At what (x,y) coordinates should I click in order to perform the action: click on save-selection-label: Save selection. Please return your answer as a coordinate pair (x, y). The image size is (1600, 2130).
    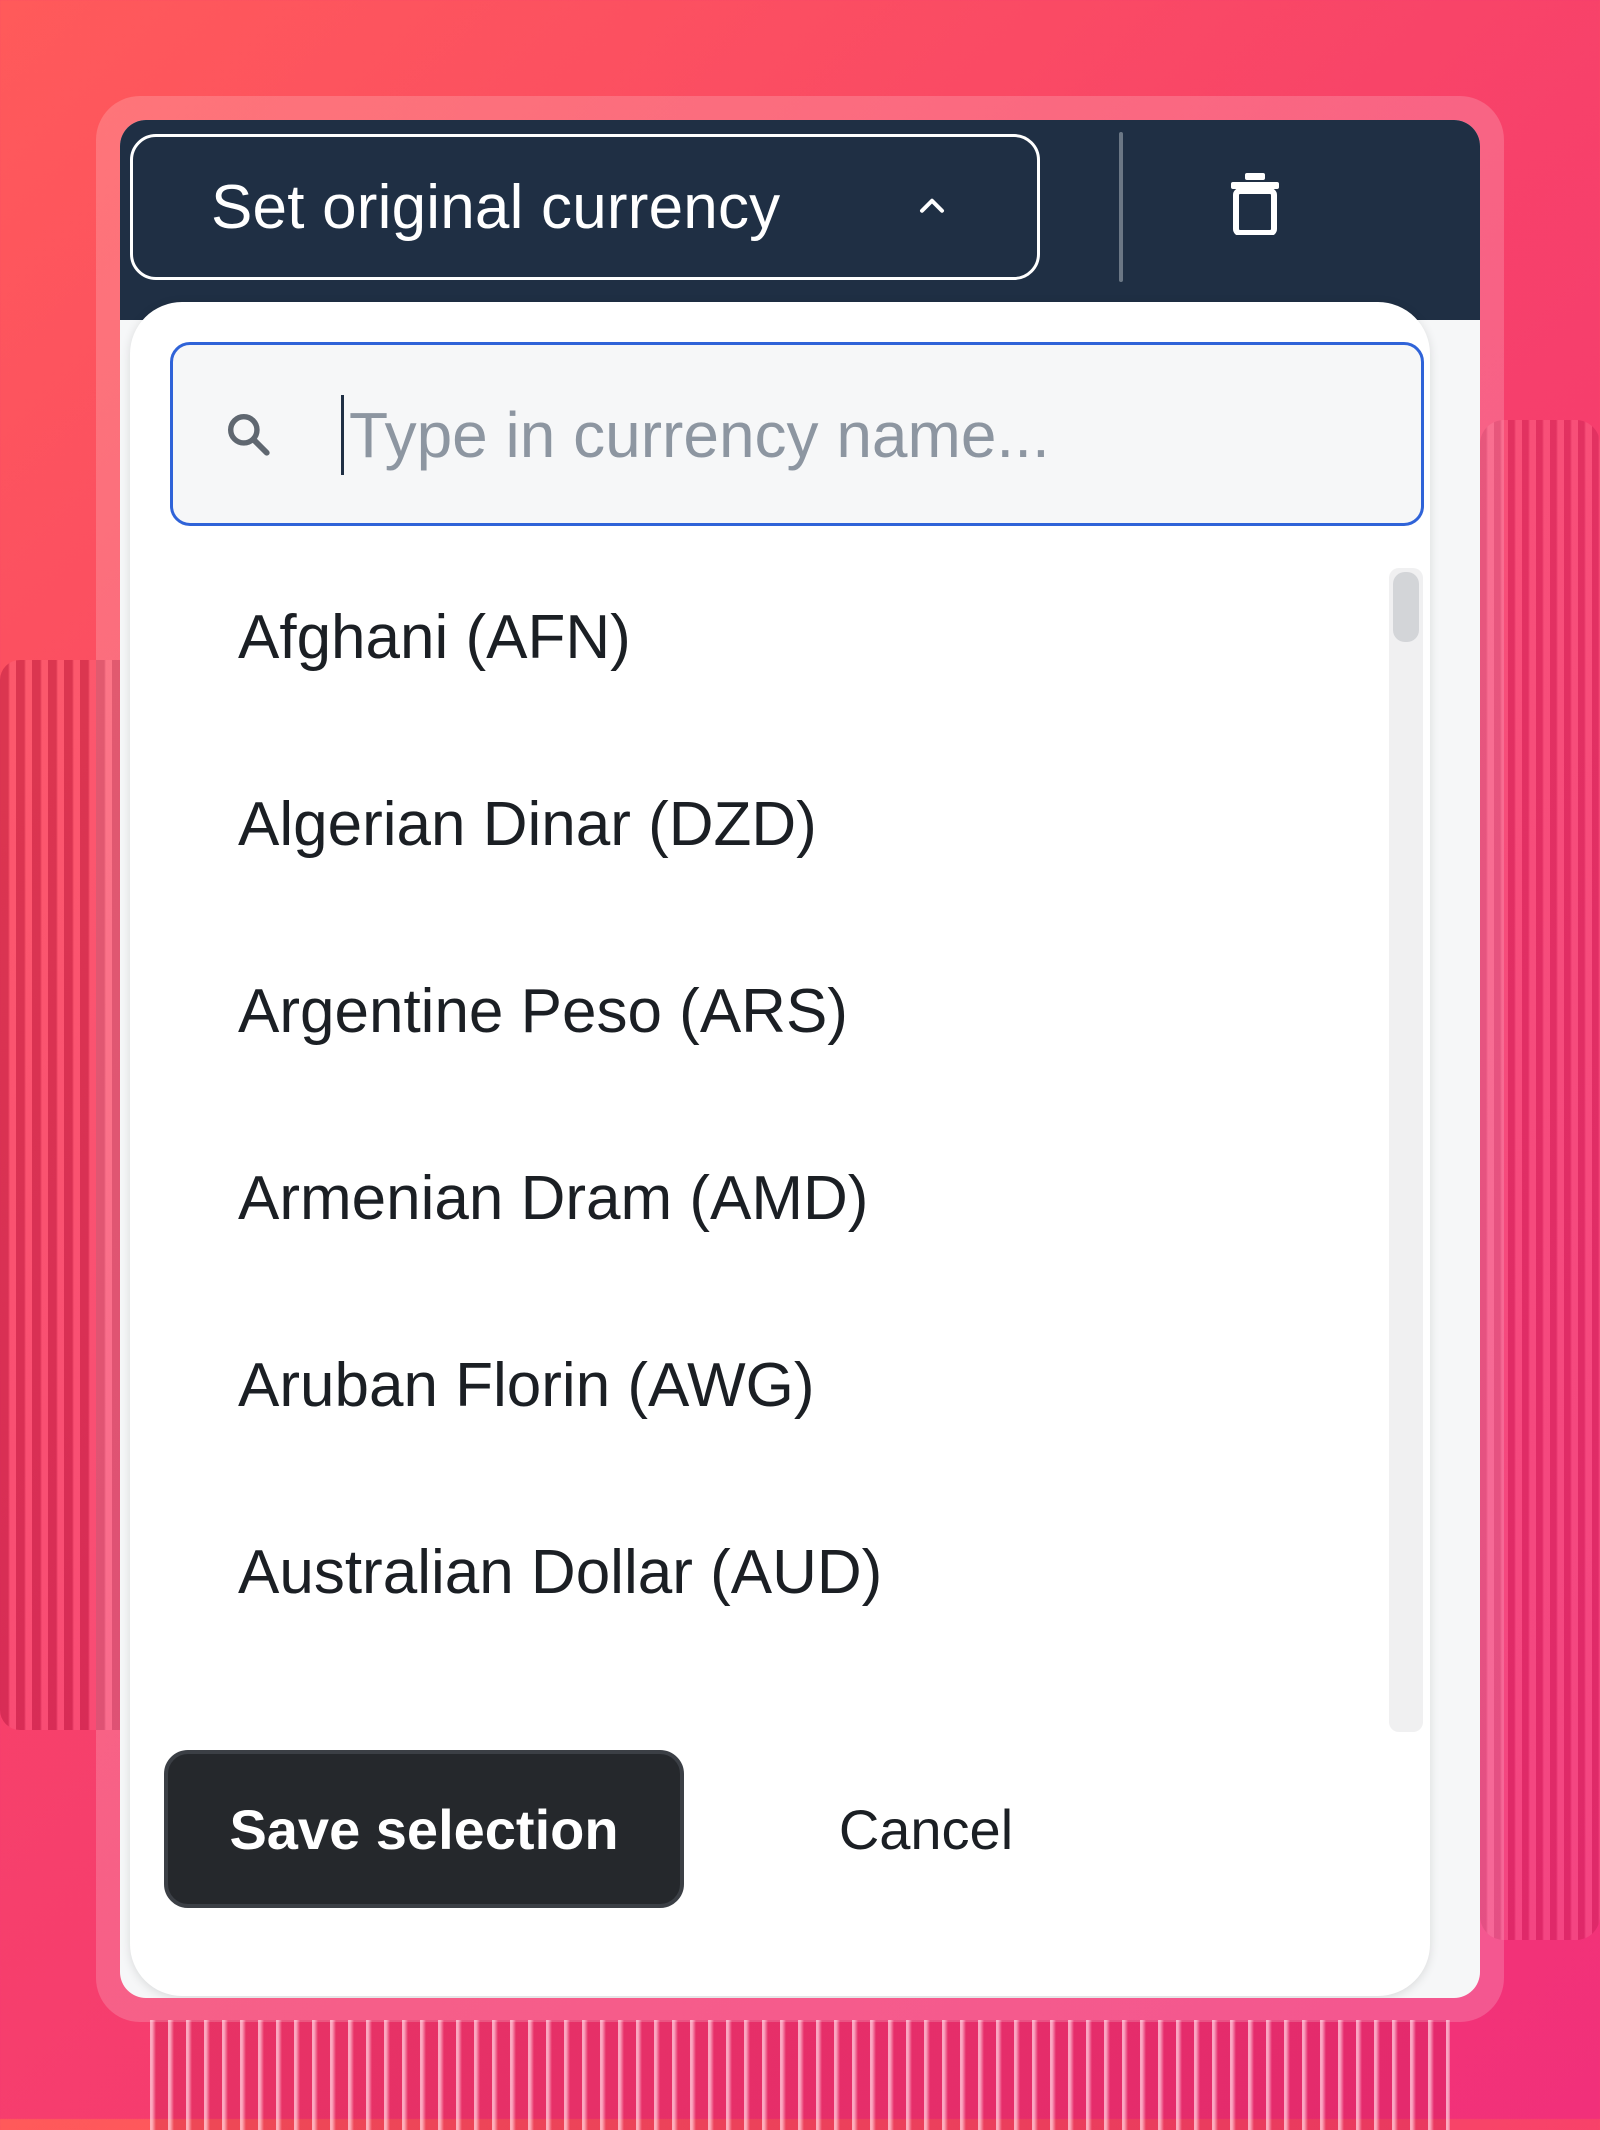
    Looking at the image, I should click on (424, 1829).